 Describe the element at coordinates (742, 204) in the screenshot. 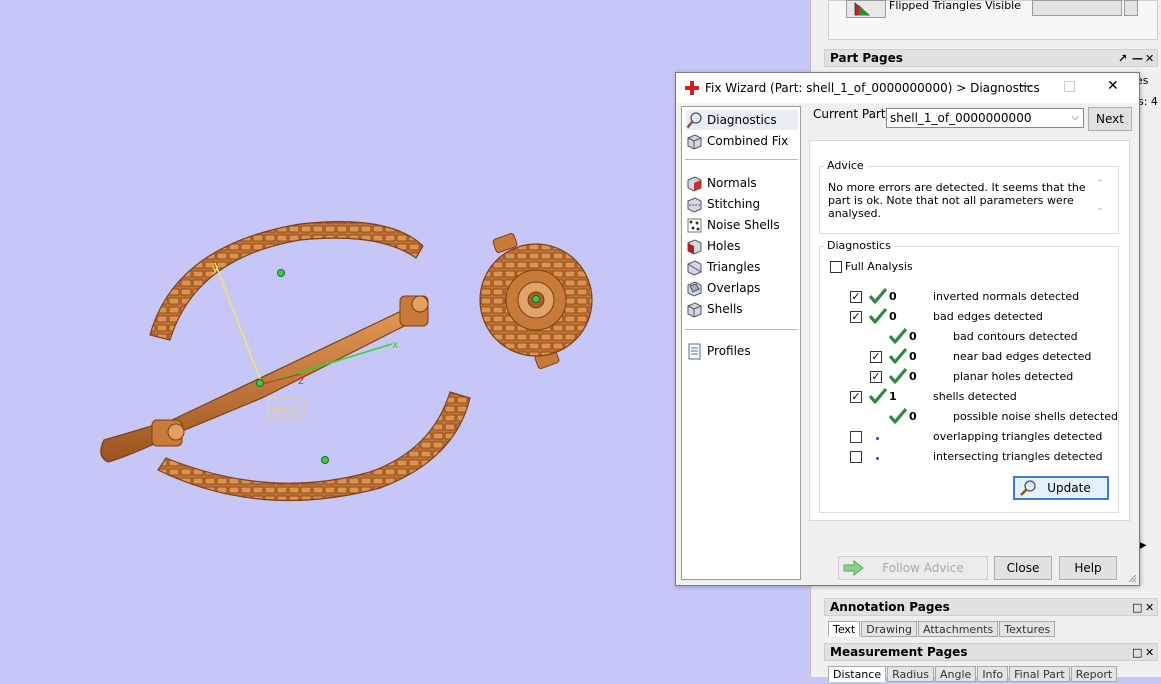

I see `nav-item-stitching: Stitching` at that location.